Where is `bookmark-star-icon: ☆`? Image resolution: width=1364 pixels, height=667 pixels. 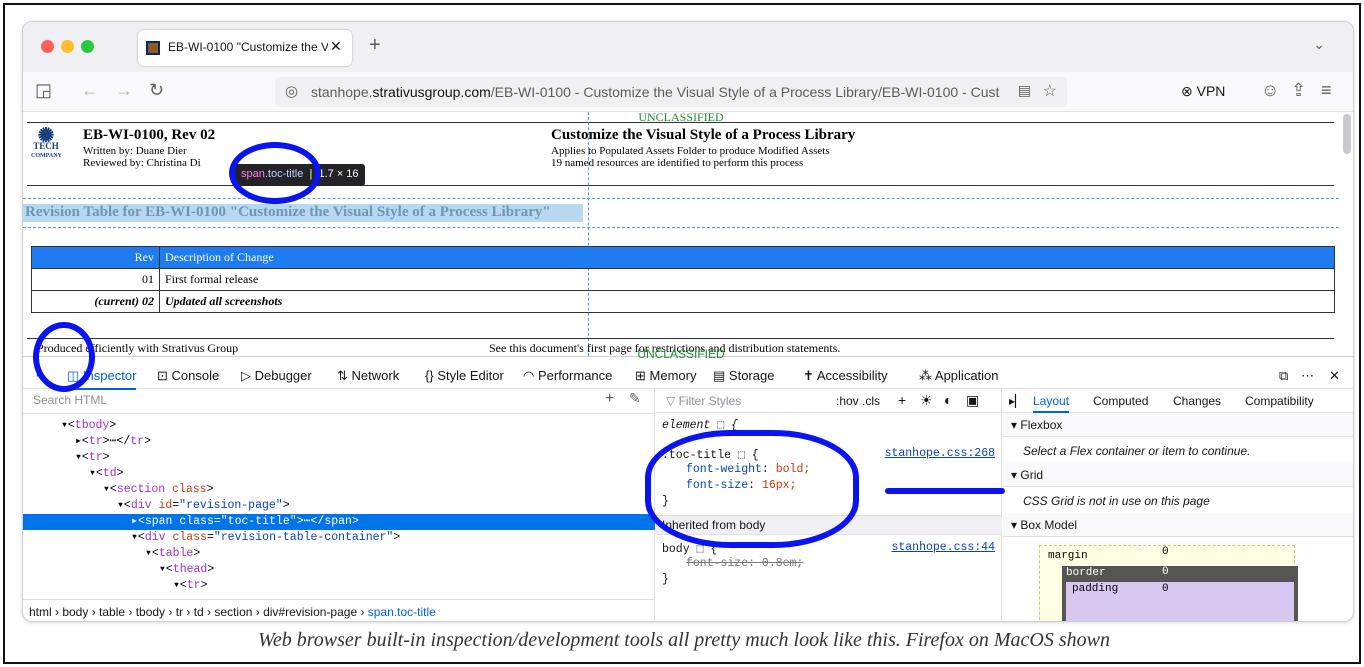
bookmark-star-icon: ☆ is located at coordinates (1050, 91).